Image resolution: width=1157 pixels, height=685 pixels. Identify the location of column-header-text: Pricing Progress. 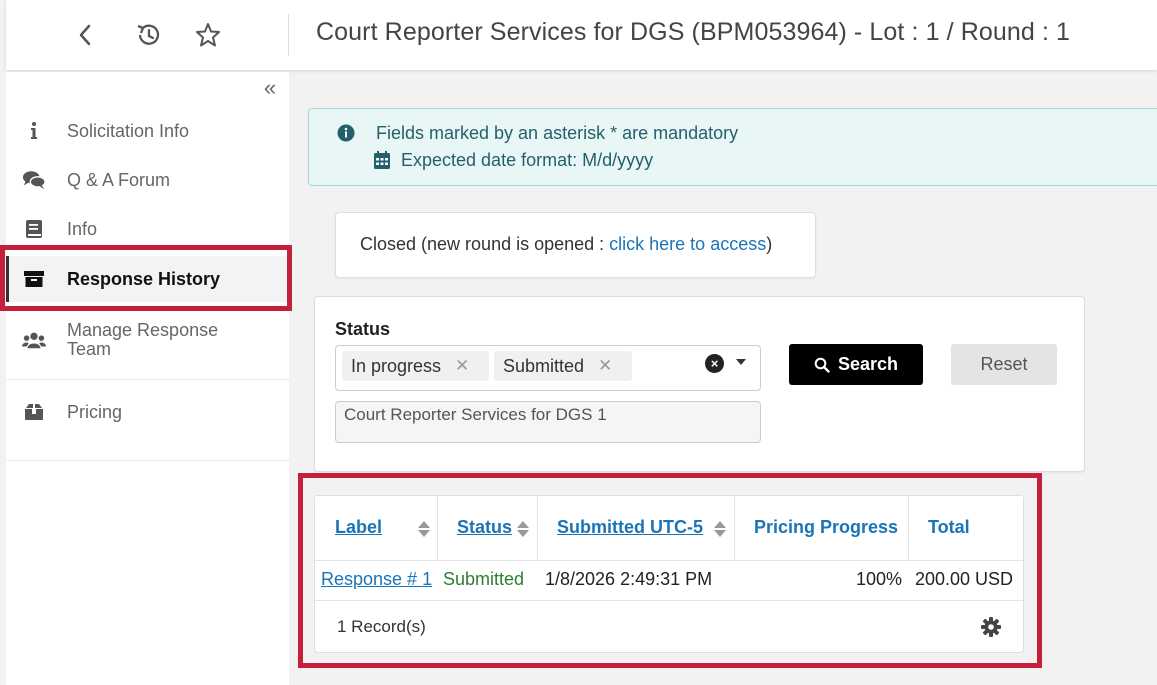
(826, 527).